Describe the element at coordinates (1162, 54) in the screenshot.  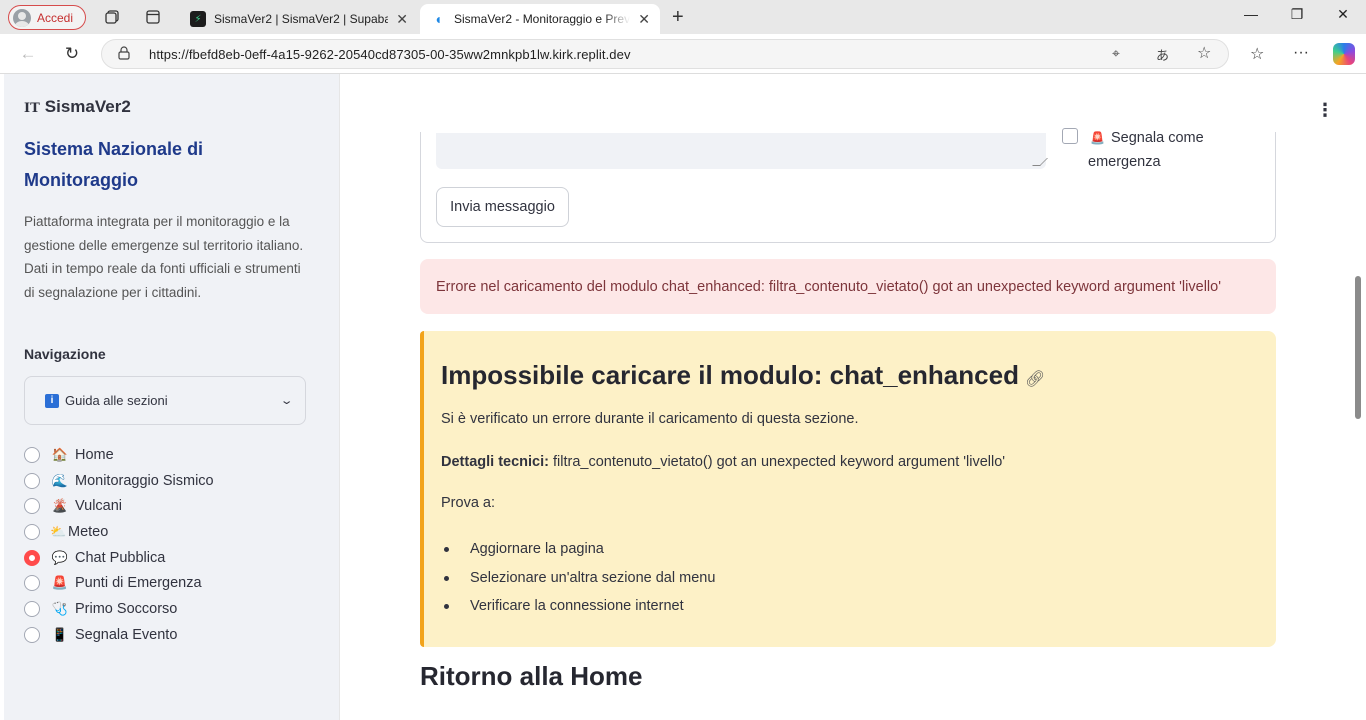
I see `translate-icon: あ` at that location.